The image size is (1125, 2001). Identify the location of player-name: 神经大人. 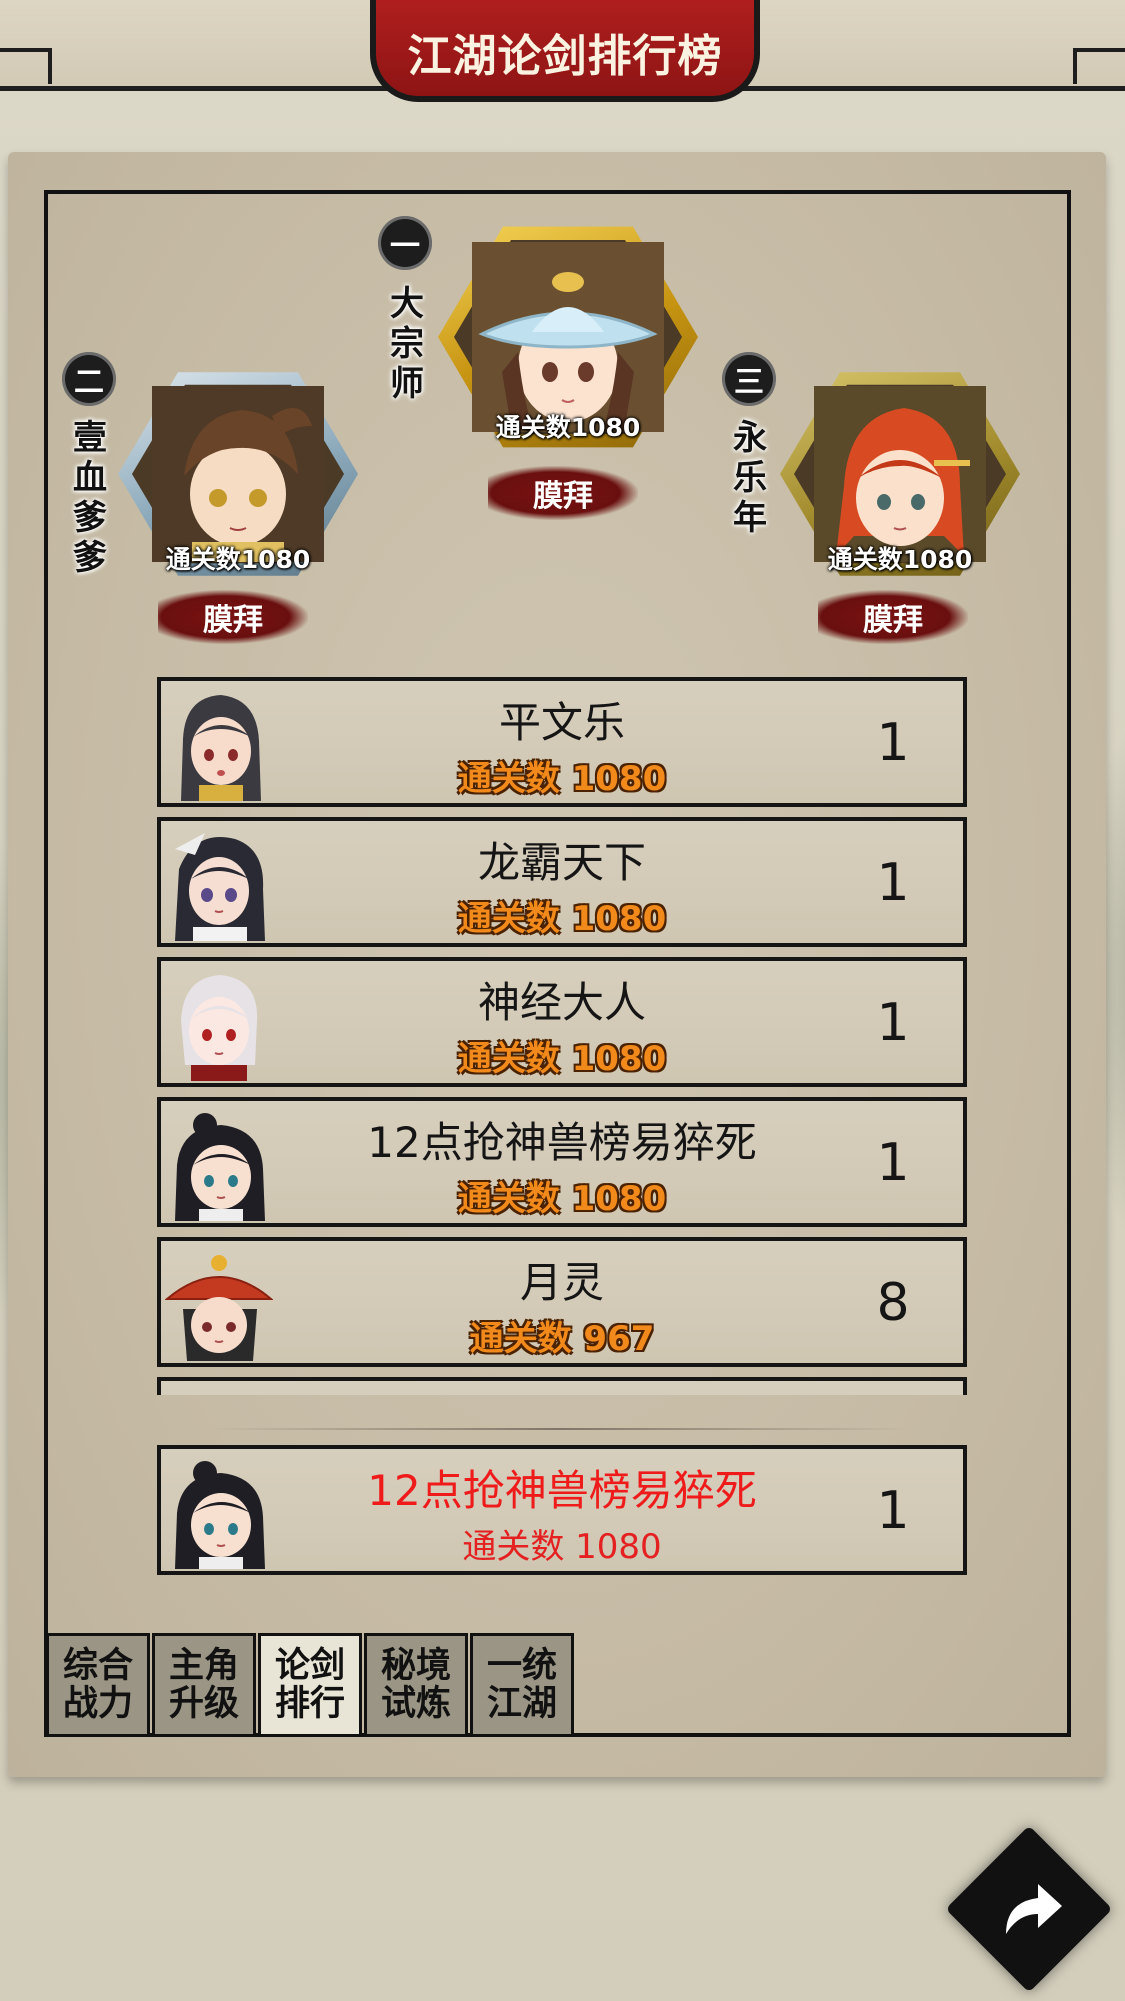
(561, 1002).